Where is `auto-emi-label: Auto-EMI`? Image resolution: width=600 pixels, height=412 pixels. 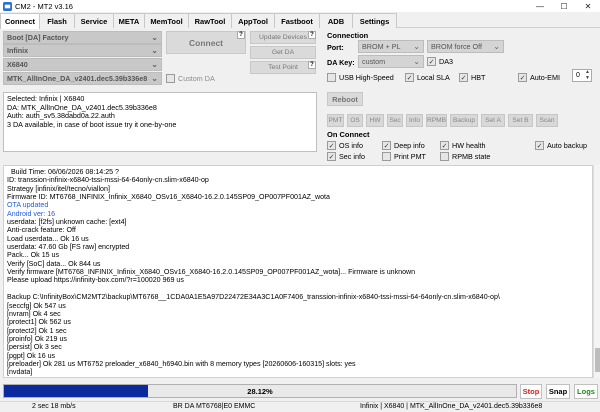 auto-emi-label: Auto-EMI is located at coordinates (545, 77).